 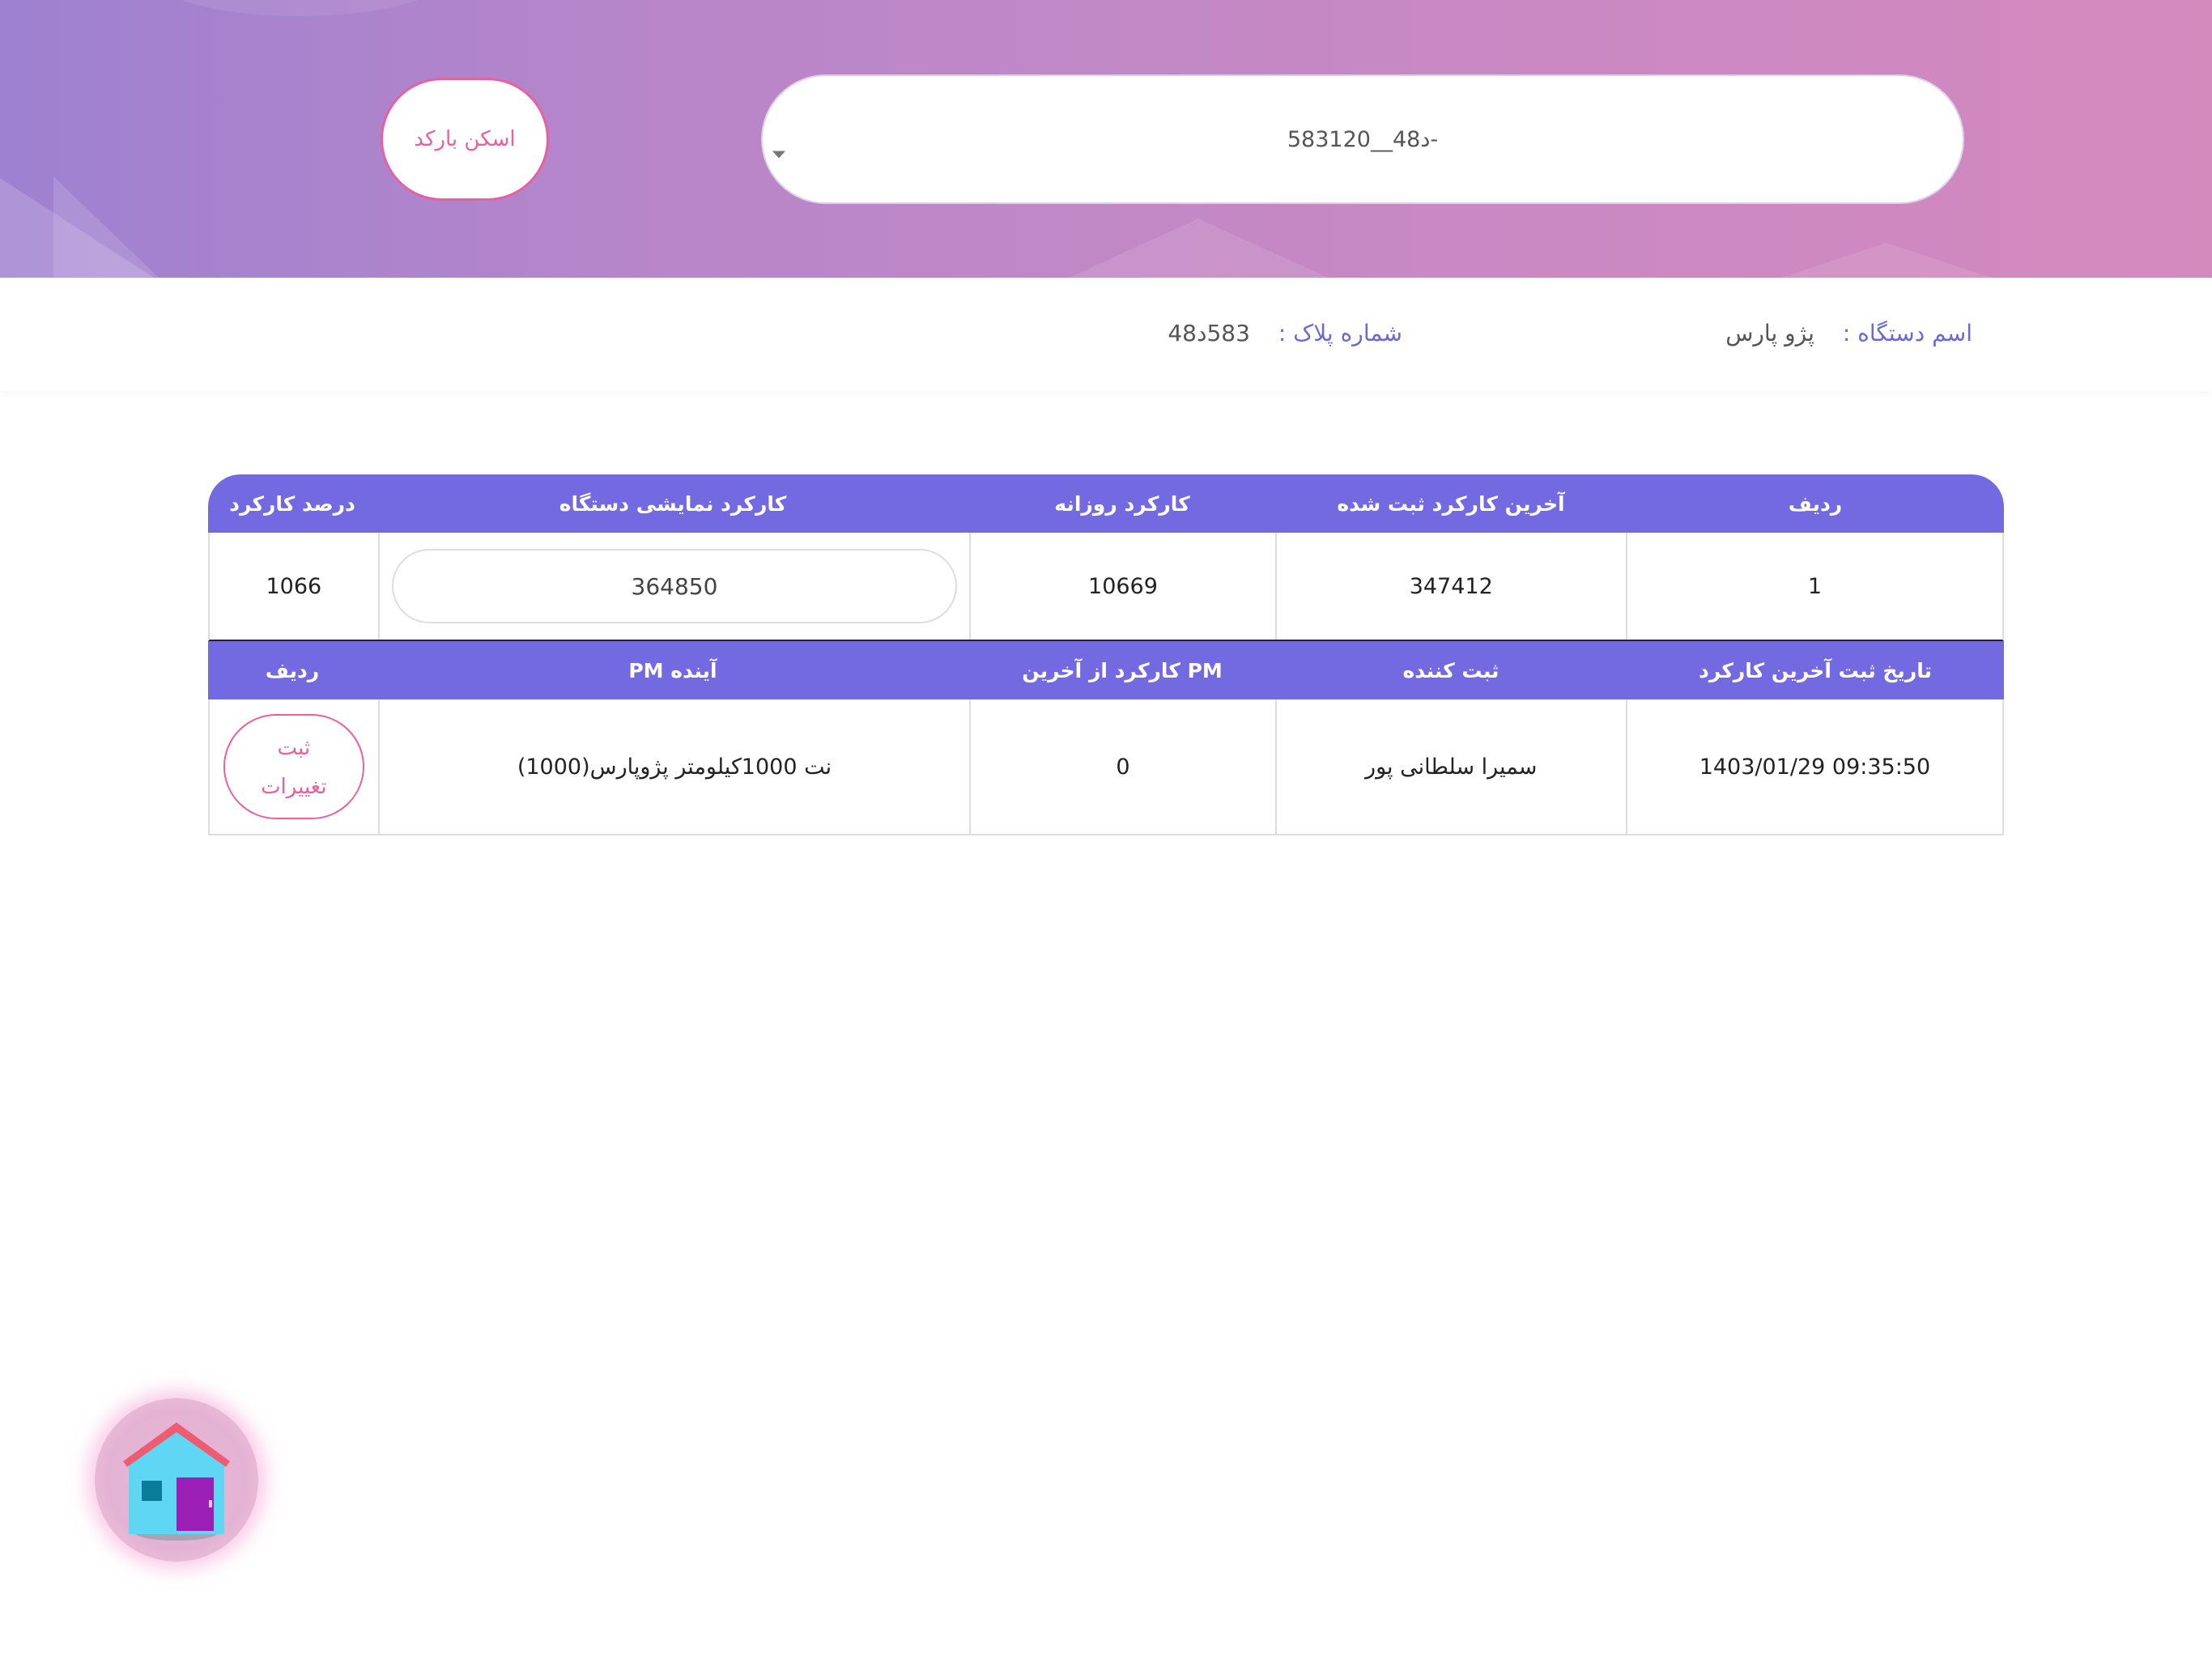 What do you see at coordinates (1122, 503) in the screenshot?
I see `col-header-daily: کارکرد روزانه` at bounding box center [1122, 503].